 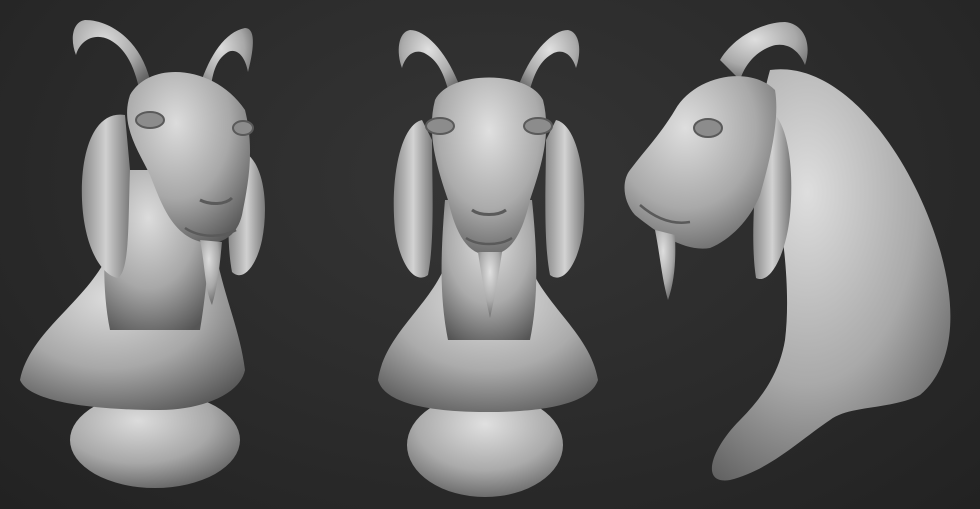 I want to click on right-ear, so click(x=565, y=199).